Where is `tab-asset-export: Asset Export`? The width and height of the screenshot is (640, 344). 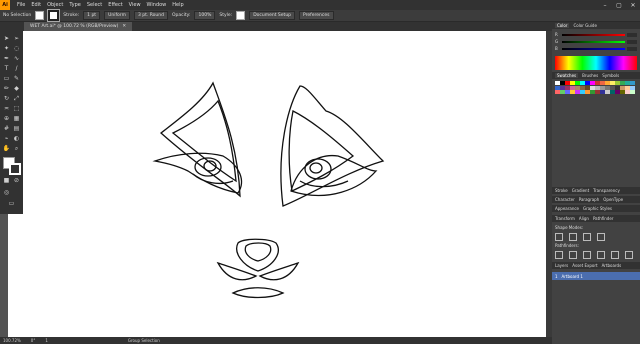 tab-asset-export: Asset Export is located at coordinates (584, 265).